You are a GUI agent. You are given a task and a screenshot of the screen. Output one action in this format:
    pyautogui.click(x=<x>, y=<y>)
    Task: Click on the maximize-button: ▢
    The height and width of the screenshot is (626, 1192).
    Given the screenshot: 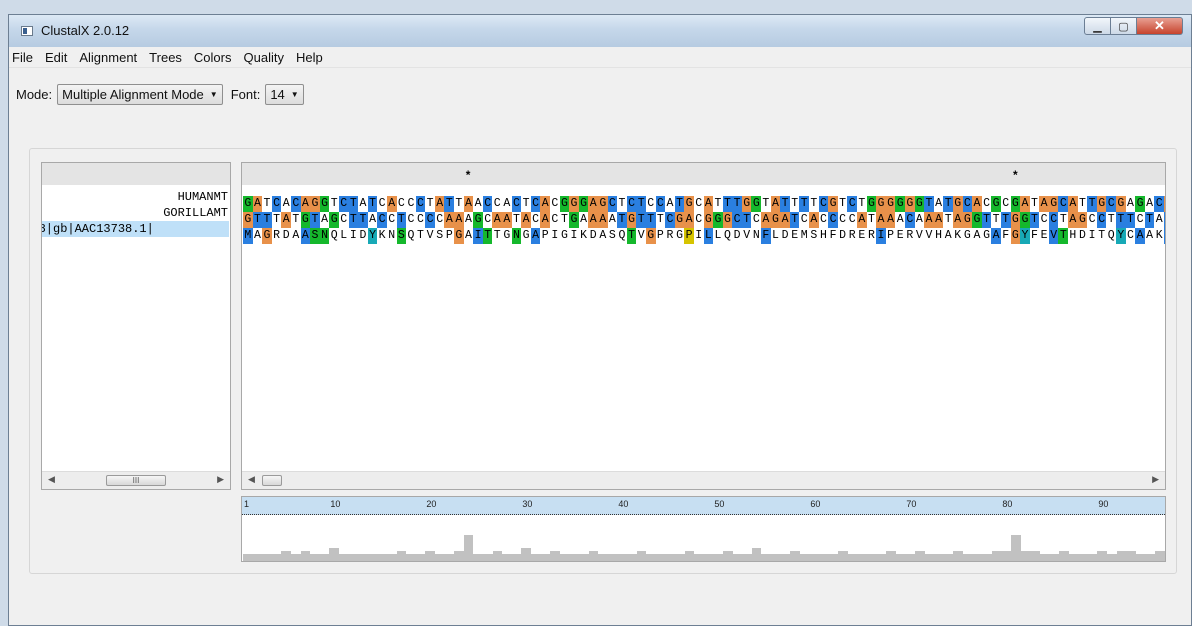 What is the action you would take?
    pyautogui.click(x=1124, y=26)
    